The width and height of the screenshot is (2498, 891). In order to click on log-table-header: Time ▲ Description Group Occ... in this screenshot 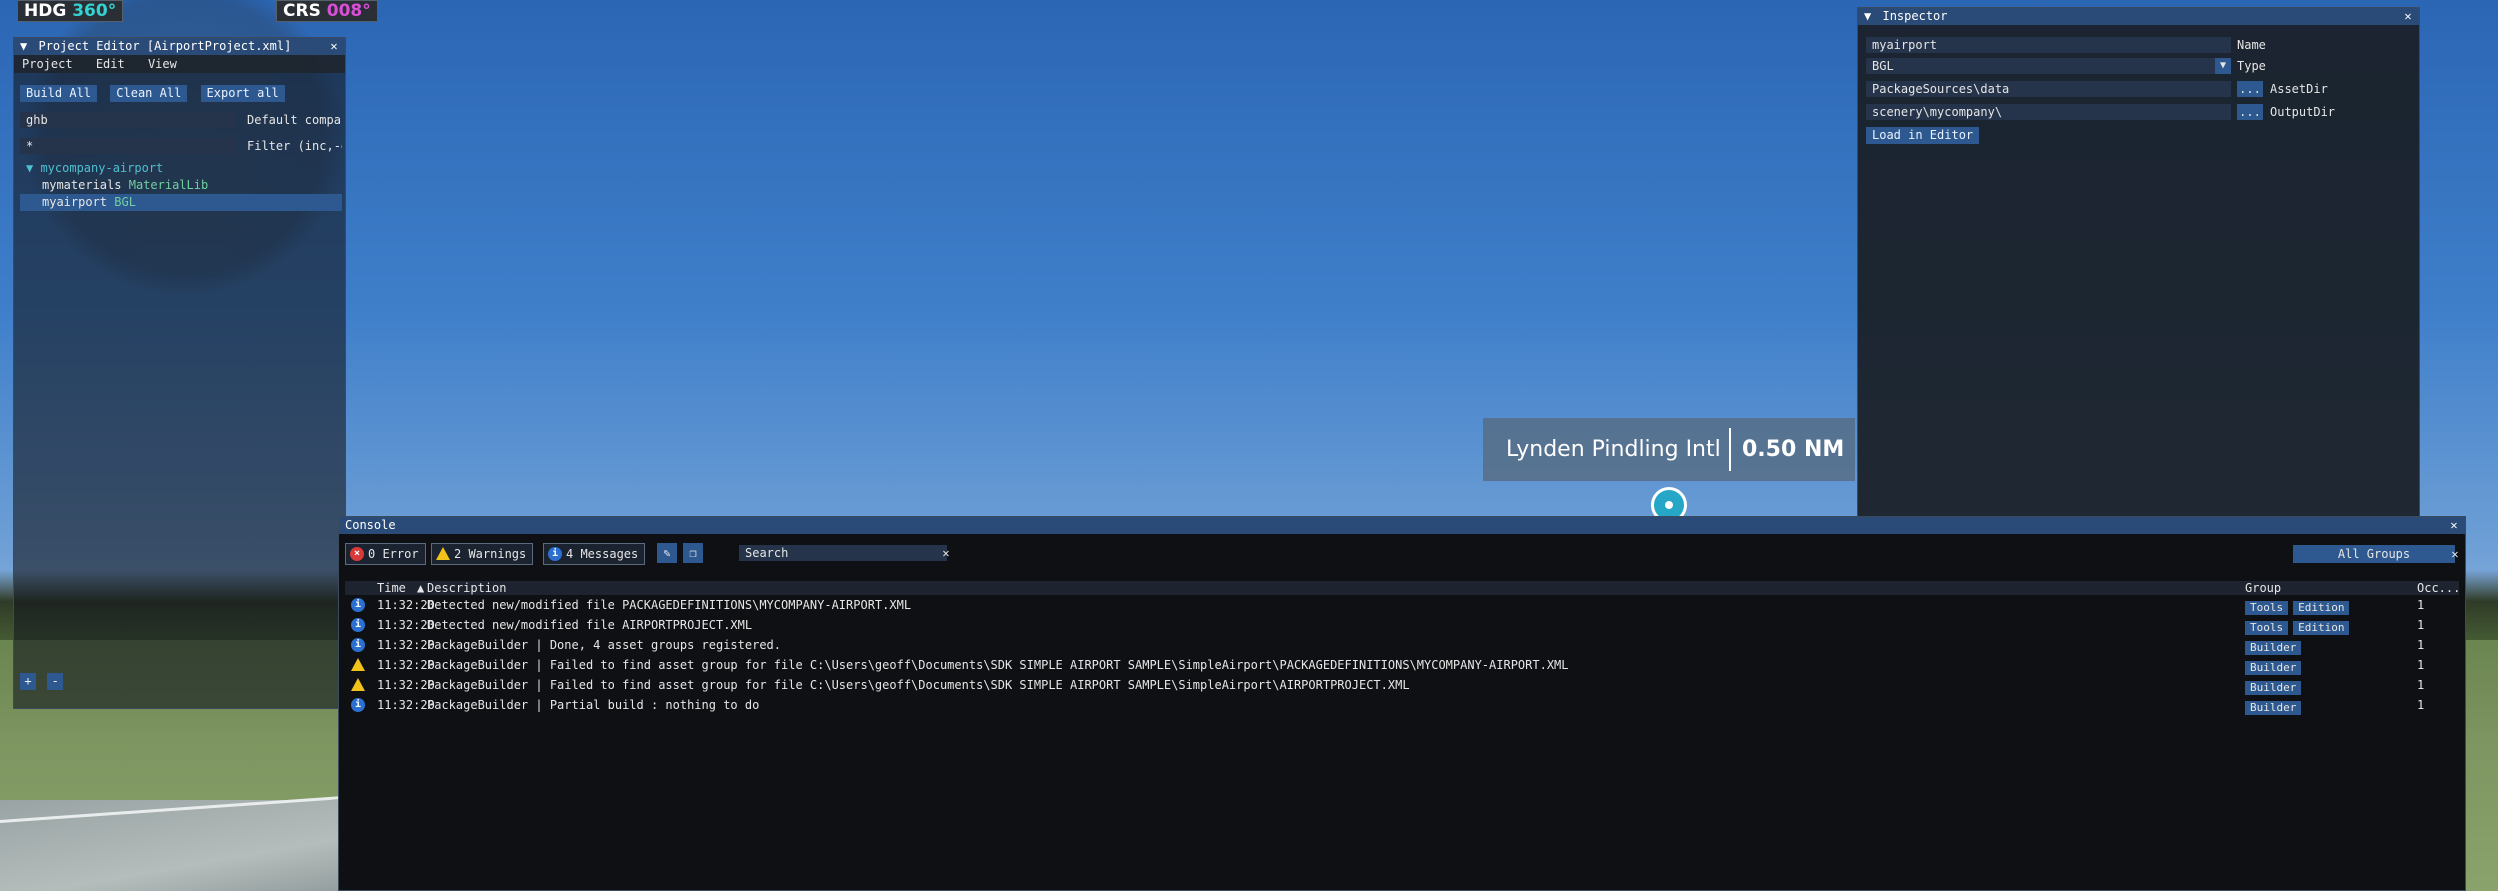, I will do `click(1402, 588)`.